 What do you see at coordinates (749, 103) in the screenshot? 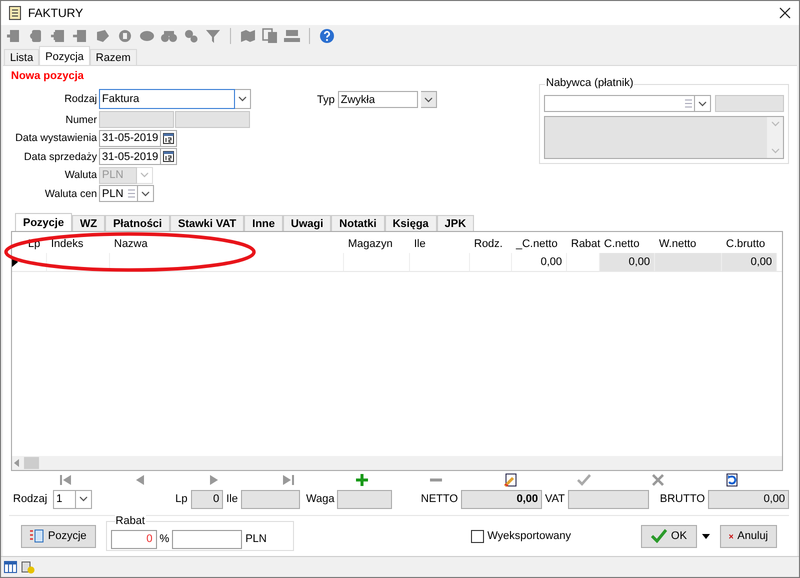
I see `buyer-code-field` at bounding box center [749, 103].